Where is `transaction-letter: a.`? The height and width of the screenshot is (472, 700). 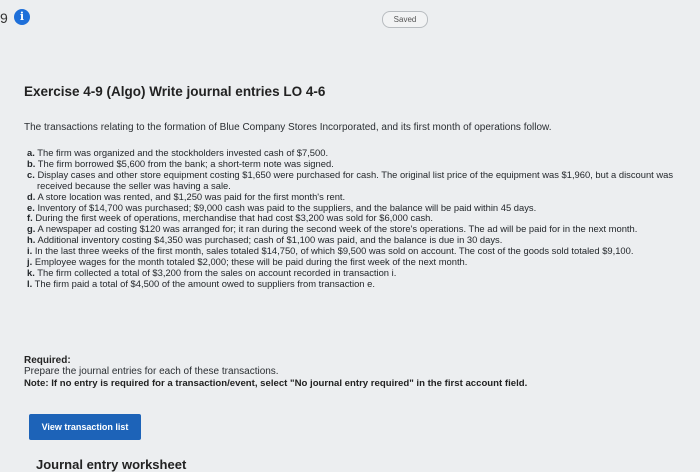
transaction-letter: a. is located at coordinates (31, 152).